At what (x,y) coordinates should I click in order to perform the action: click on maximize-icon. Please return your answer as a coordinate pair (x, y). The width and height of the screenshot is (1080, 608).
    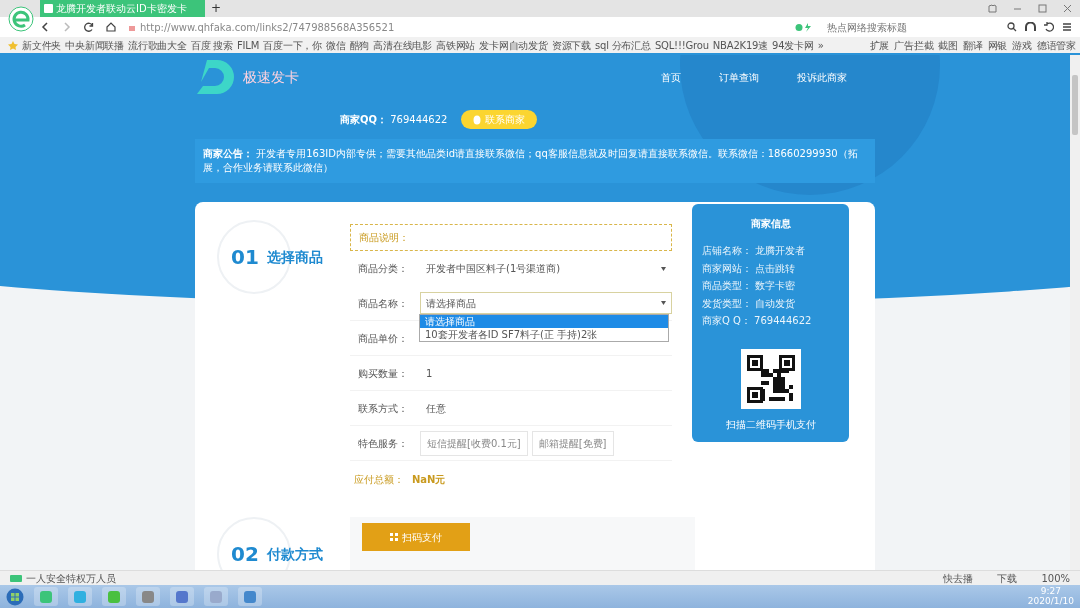
    Looking at the image, I should click on (1042, 8).